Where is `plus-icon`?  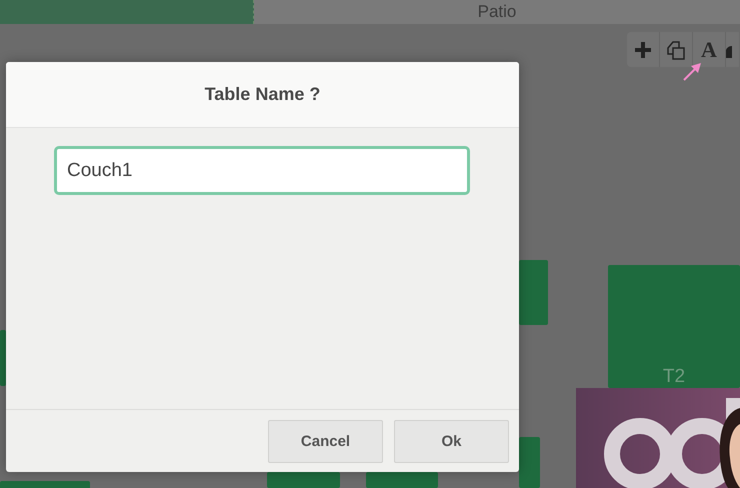 plus-icon is located at coordinates (643, 50).